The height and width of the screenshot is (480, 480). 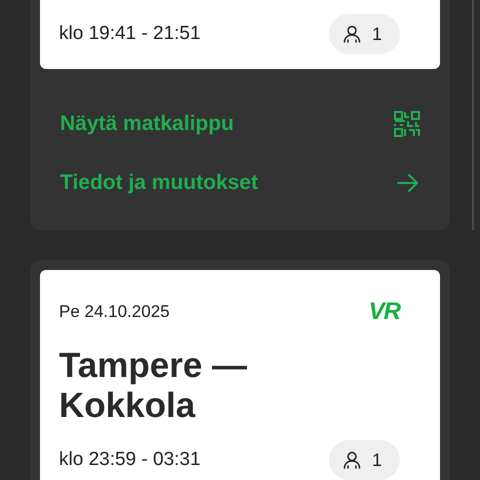 What do you see at coordinates (407, 123) in the screenshot?
I see `qr-code-icon` at bounding box center [407, 123].